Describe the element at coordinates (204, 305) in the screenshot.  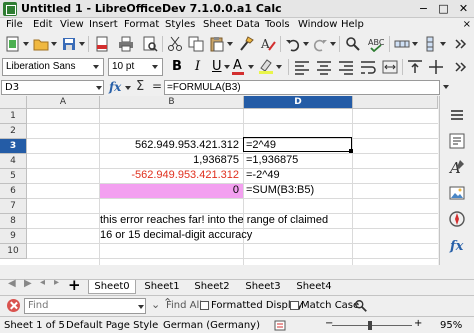
I see `formatted-display-checkbox` at that location.